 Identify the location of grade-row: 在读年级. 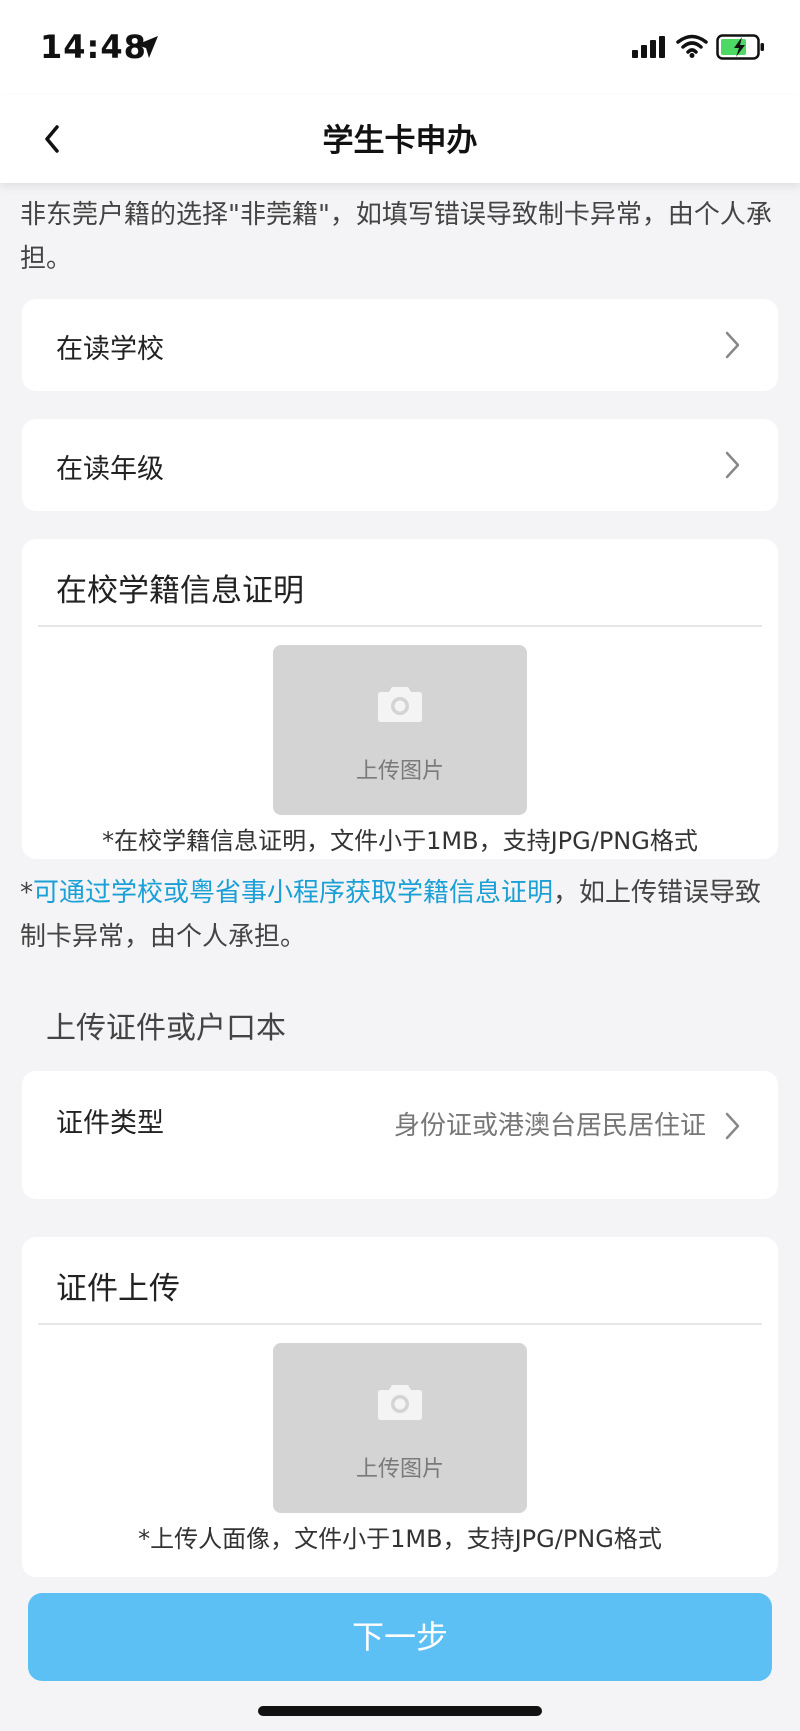
(400, 465).